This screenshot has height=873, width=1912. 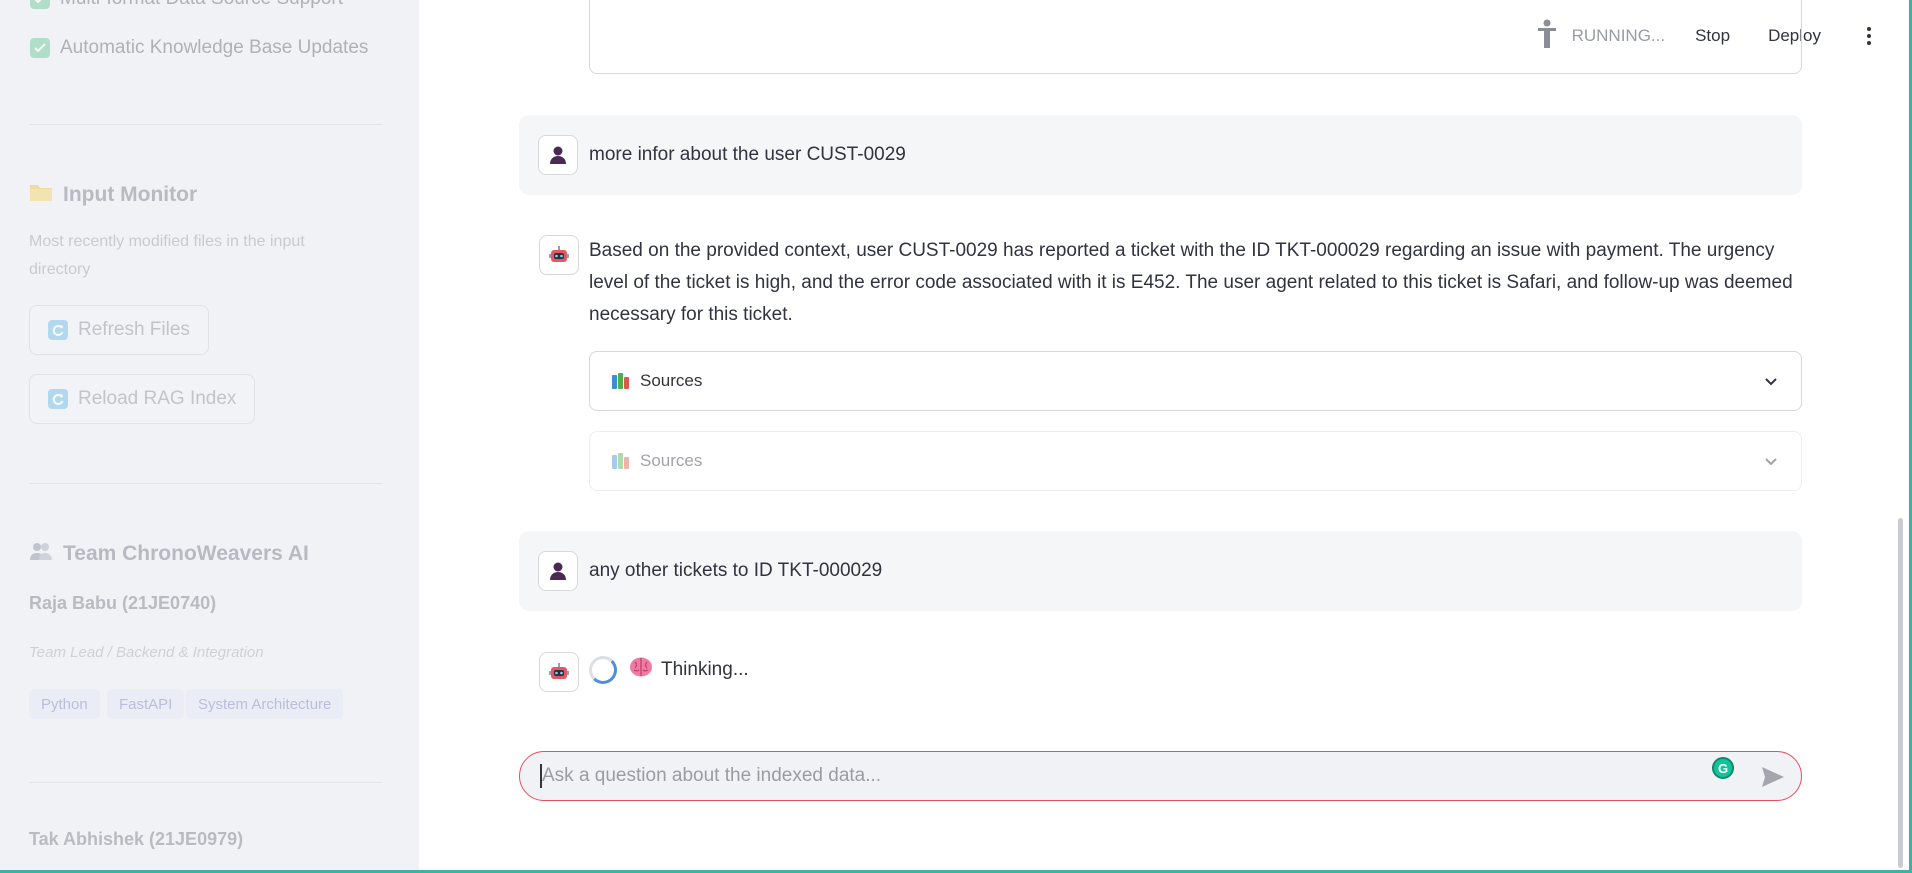 I want to click on input-monitor-heading: Input Monitor, so click(x=113, y=195).